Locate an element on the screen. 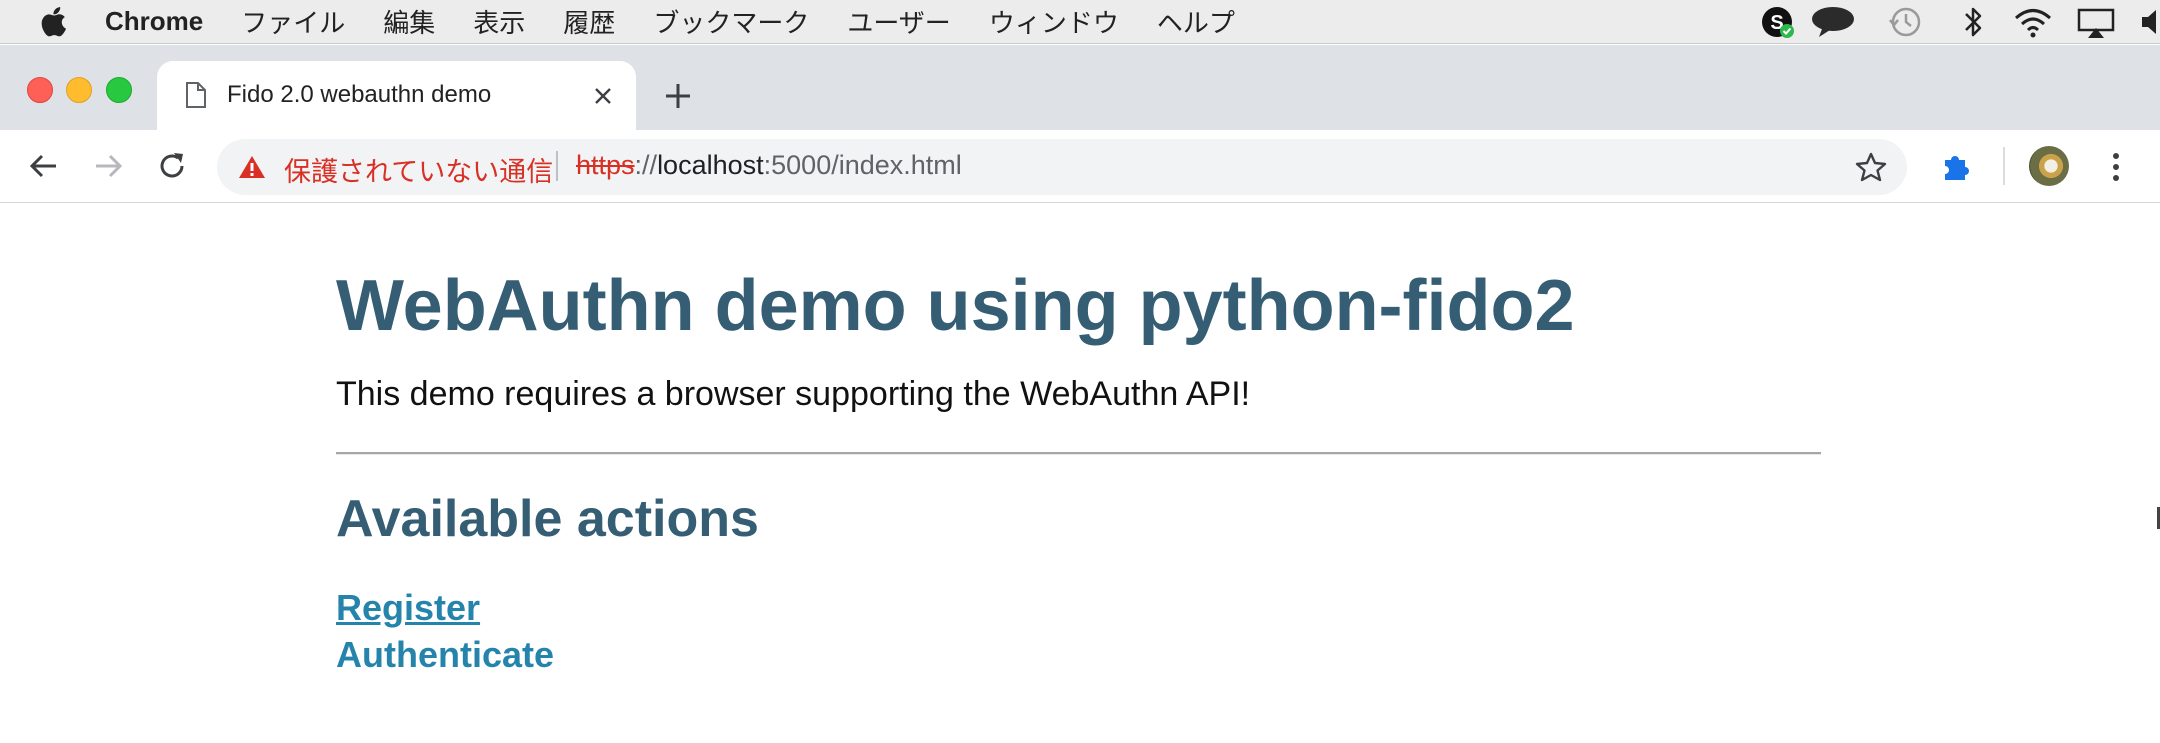 Image resolution: width=2160 pixels, height=743 pixels. profile-avatar is located at coordinates (2049, 166).